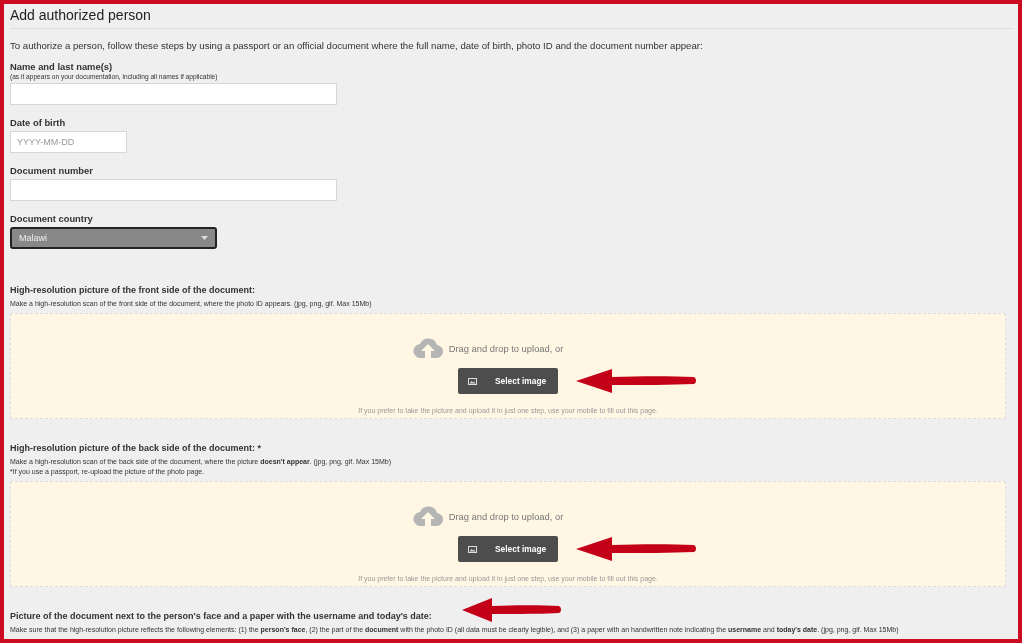 Image resolution: width=1022 pixels, height=643 pixels. I want to click on field-label: Document number, so click(52, 170).